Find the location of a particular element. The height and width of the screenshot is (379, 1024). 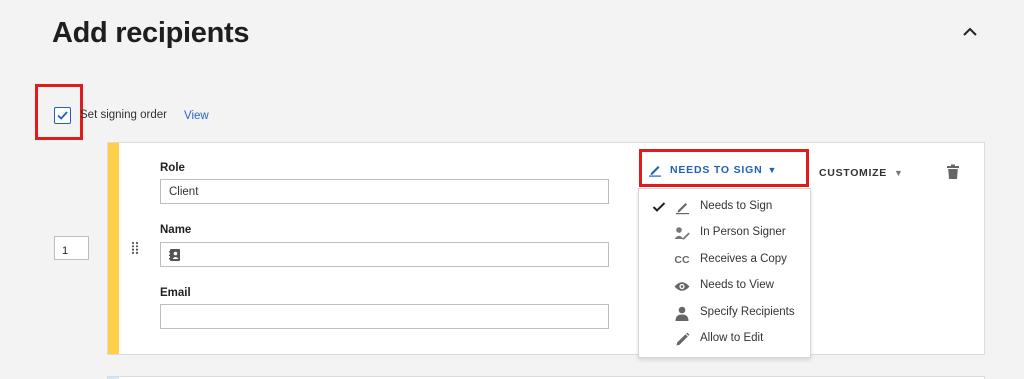

eye-icon is located at coordinates (682, 286).